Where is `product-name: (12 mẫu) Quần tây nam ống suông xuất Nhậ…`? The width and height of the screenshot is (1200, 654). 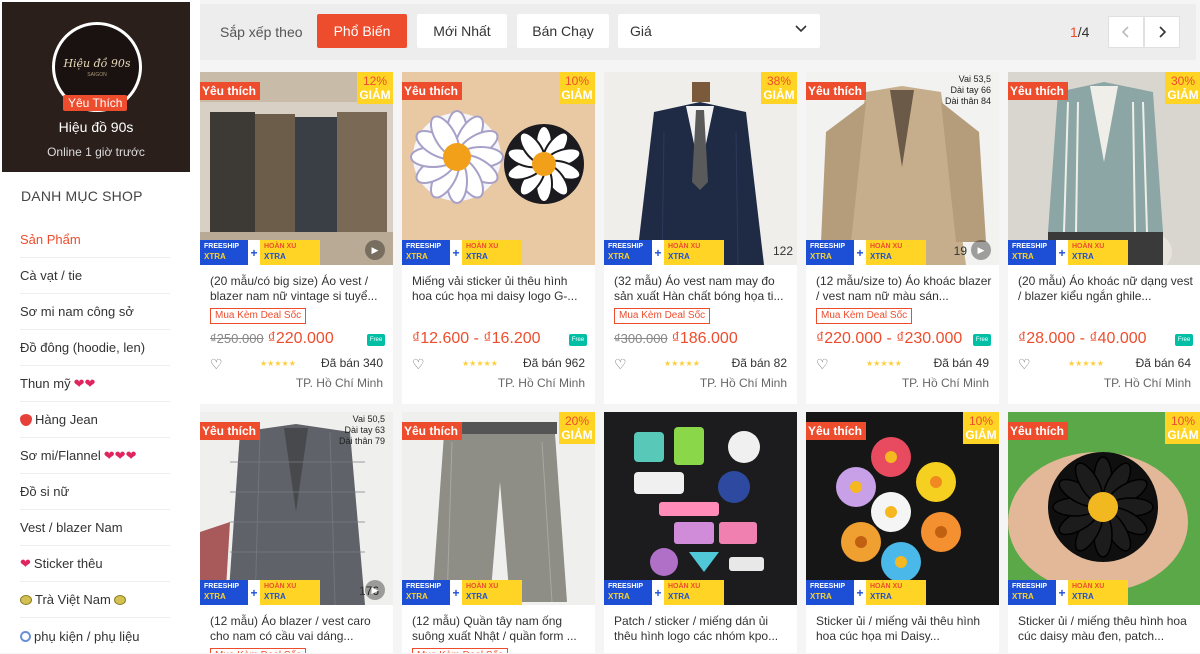
product-name: (12 mẫu) Quần tây nam ống suông xuất Nhậ… is located at coordinates (500, 631).